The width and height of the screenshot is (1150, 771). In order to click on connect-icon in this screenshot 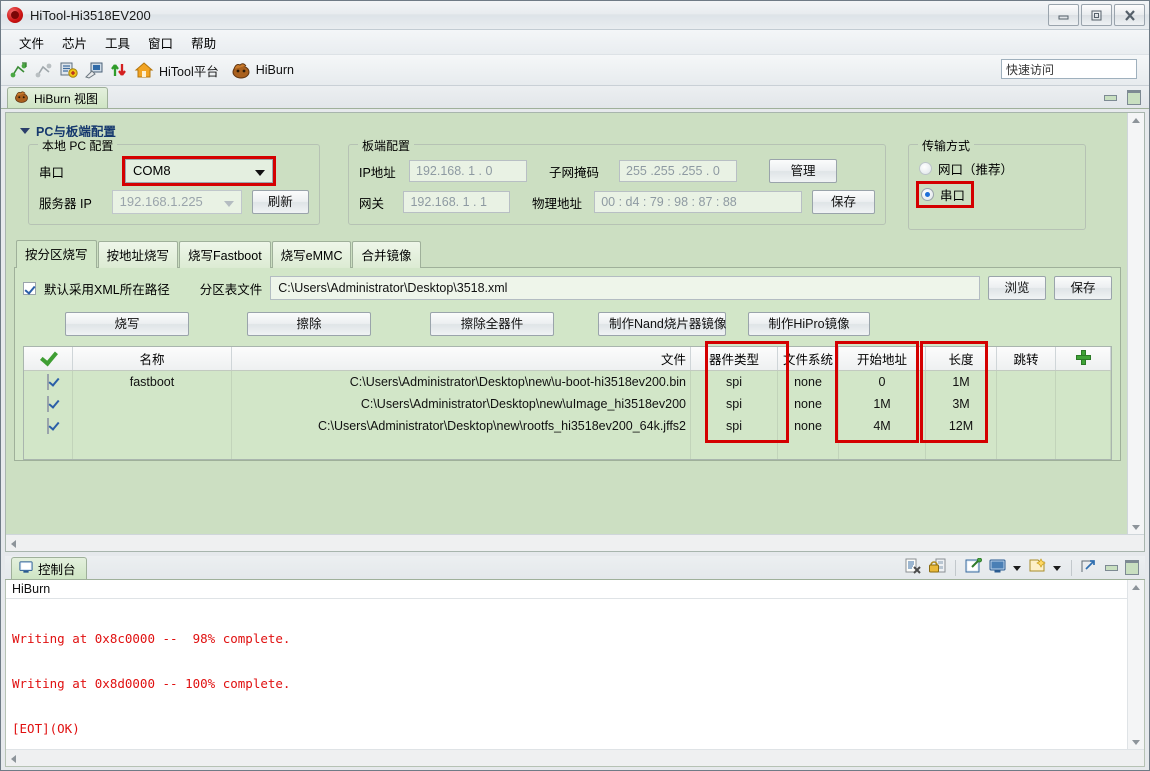, I will do `click(19, 70)`.